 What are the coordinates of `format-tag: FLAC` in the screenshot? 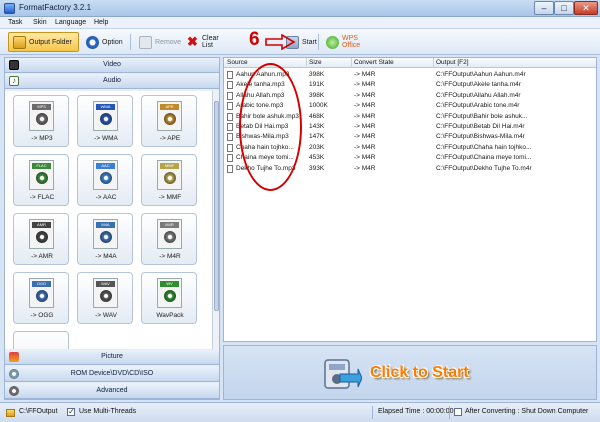 It's located at (41, 166).